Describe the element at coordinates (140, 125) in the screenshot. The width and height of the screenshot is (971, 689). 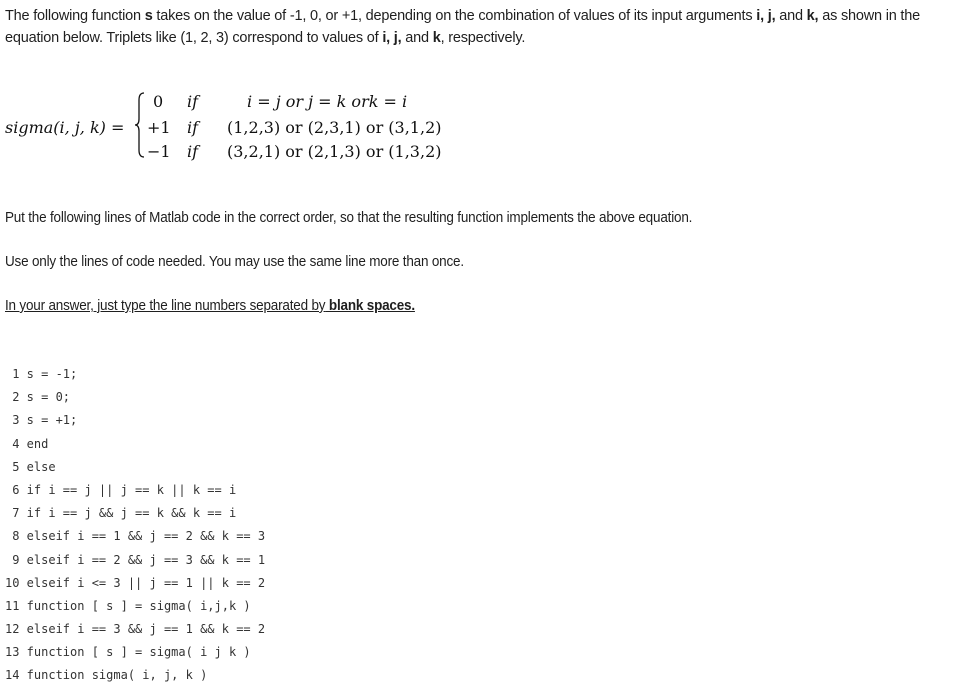
I see `left-brace` at that location.